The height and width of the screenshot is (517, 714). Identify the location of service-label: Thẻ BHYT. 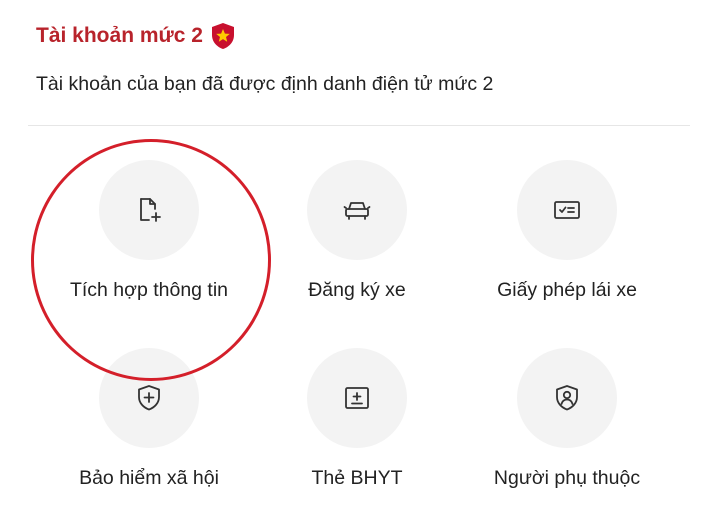
(357, 478).